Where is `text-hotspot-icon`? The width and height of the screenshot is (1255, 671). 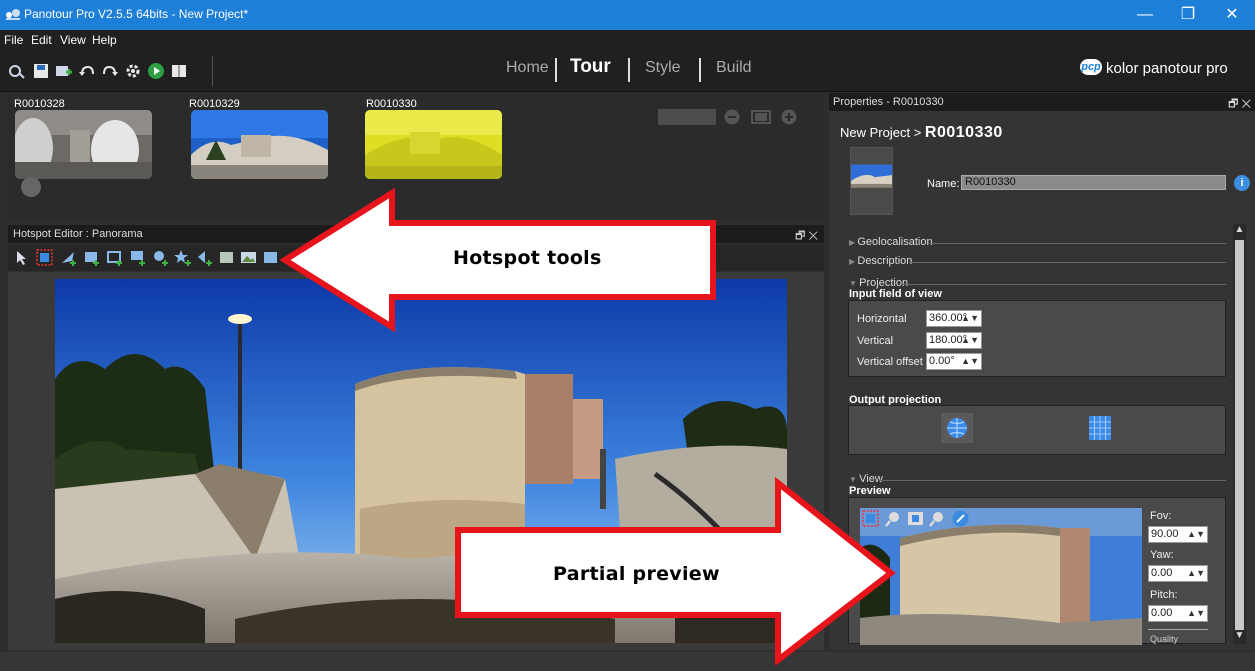 text-hotspot-icon is located at coordinates (137, 257).